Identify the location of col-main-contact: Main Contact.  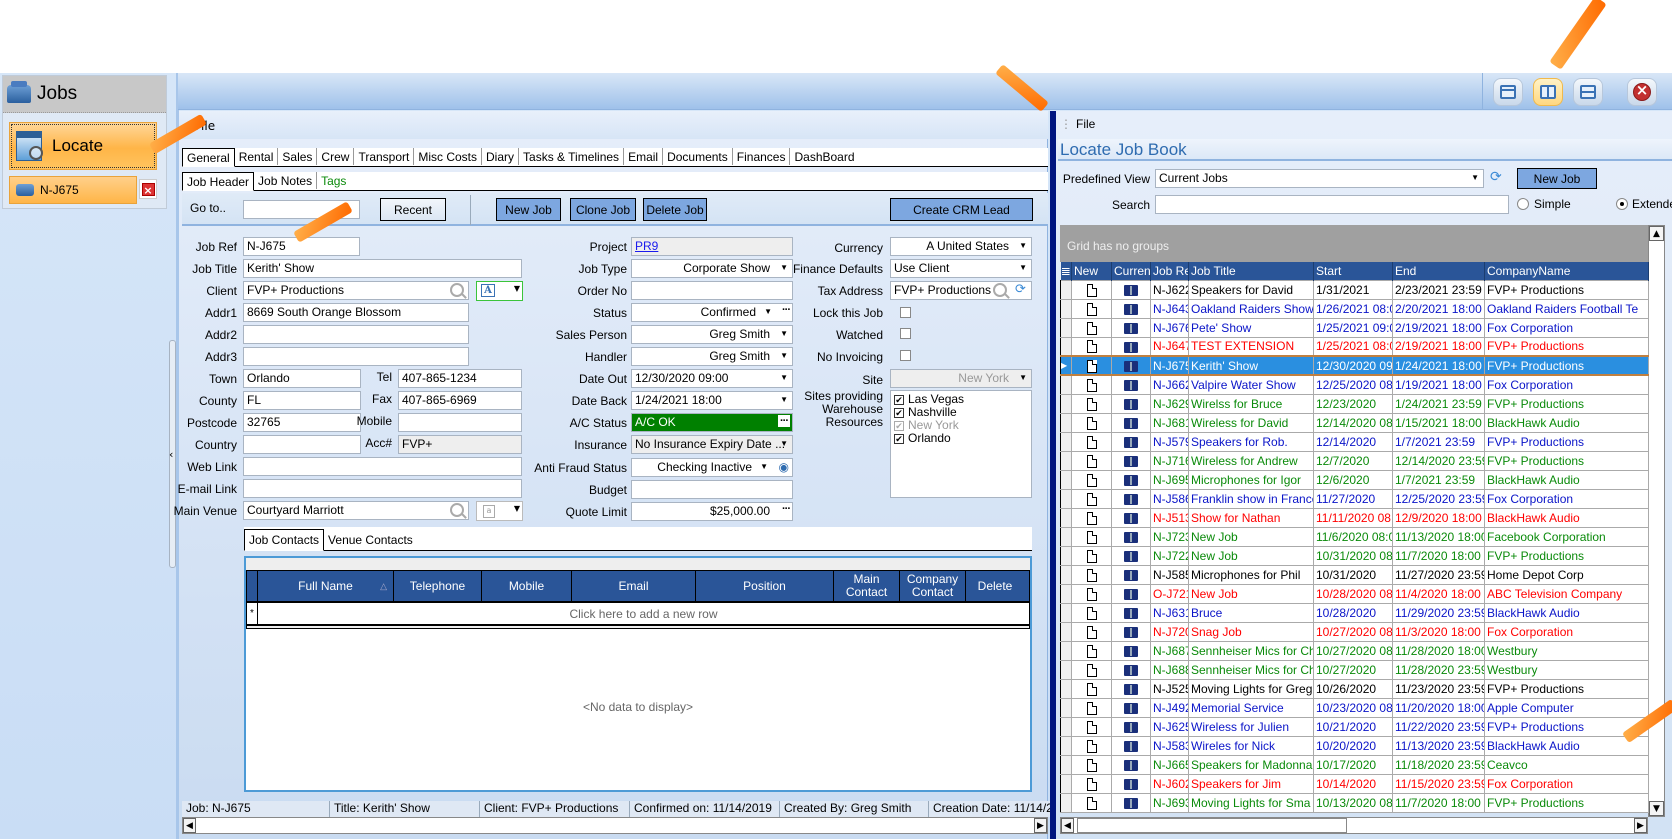
(867, 586).